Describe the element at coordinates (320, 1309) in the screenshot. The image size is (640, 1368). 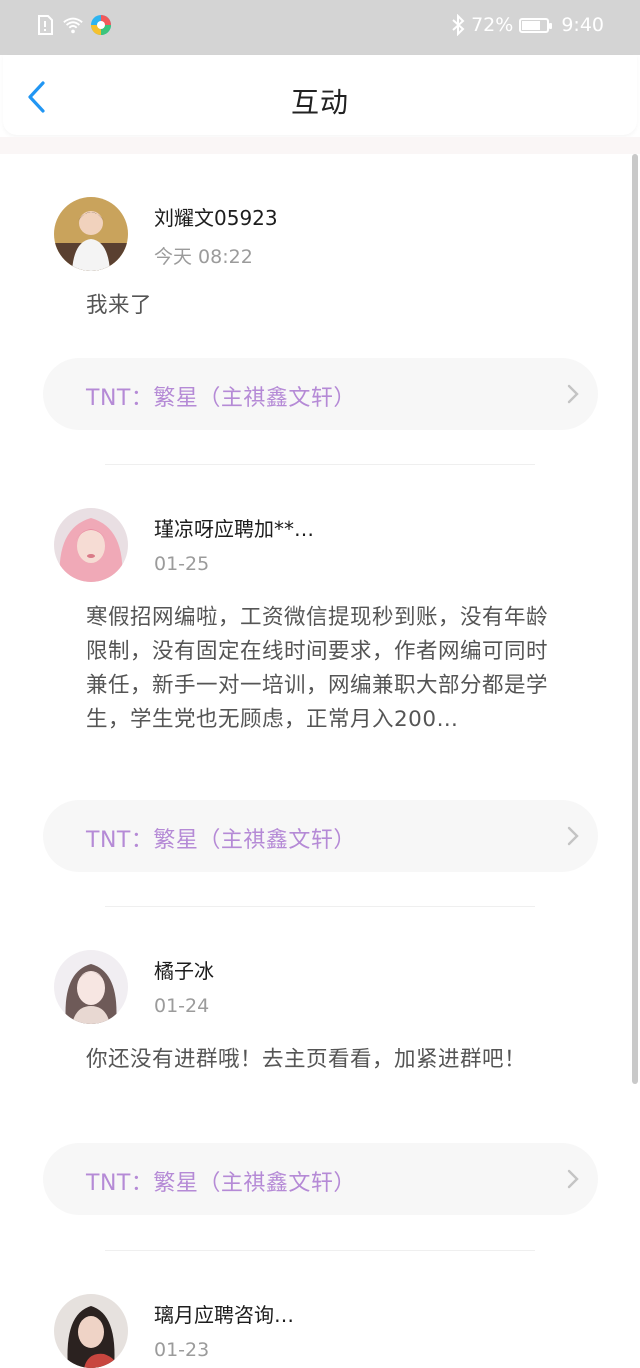
I see `feed-item: 璃月应聘咨询… 01-23` at that location.